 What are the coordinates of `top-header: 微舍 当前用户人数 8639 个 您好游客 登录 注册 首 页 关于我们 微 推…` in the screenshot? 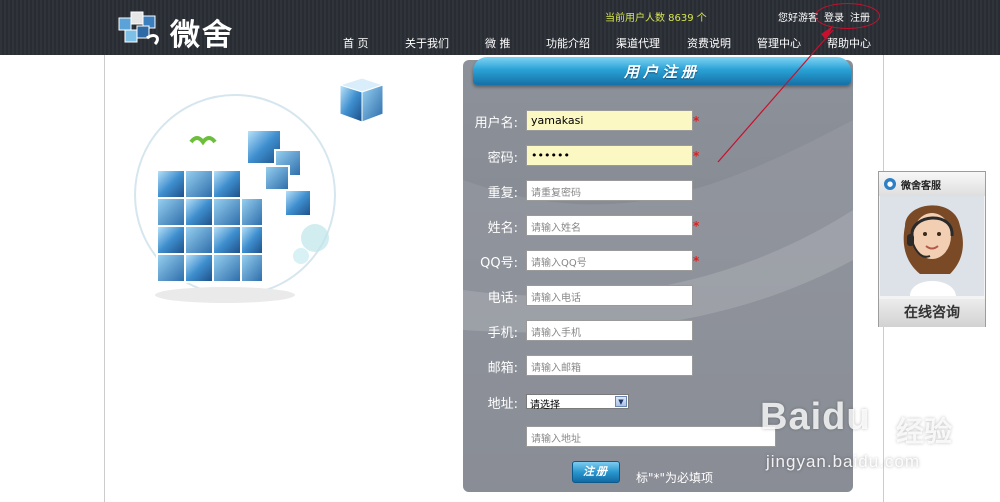 It's located at (500, 27).